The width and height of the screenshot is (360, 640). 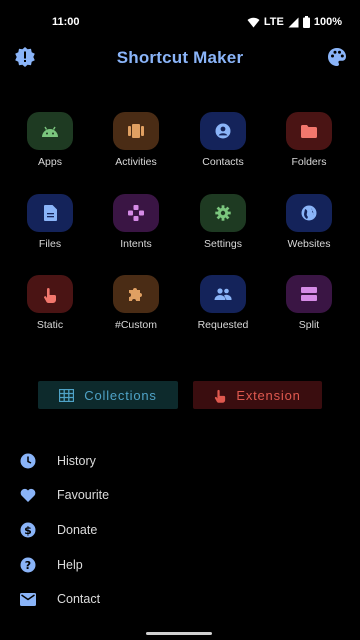 What do you see at coordinates (337, 57) in the screenshot?
I see `palette-icon` at bounding box center [337, 57].